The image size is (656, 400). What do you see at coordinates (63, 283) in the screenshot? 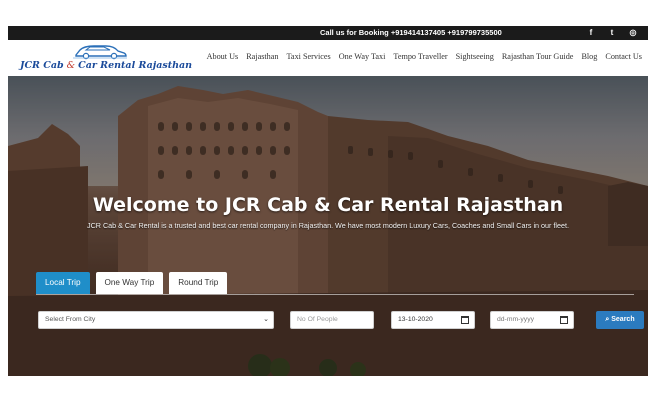
I see `tab-local-trip: Local Trip` at bounding box center [63, 283].